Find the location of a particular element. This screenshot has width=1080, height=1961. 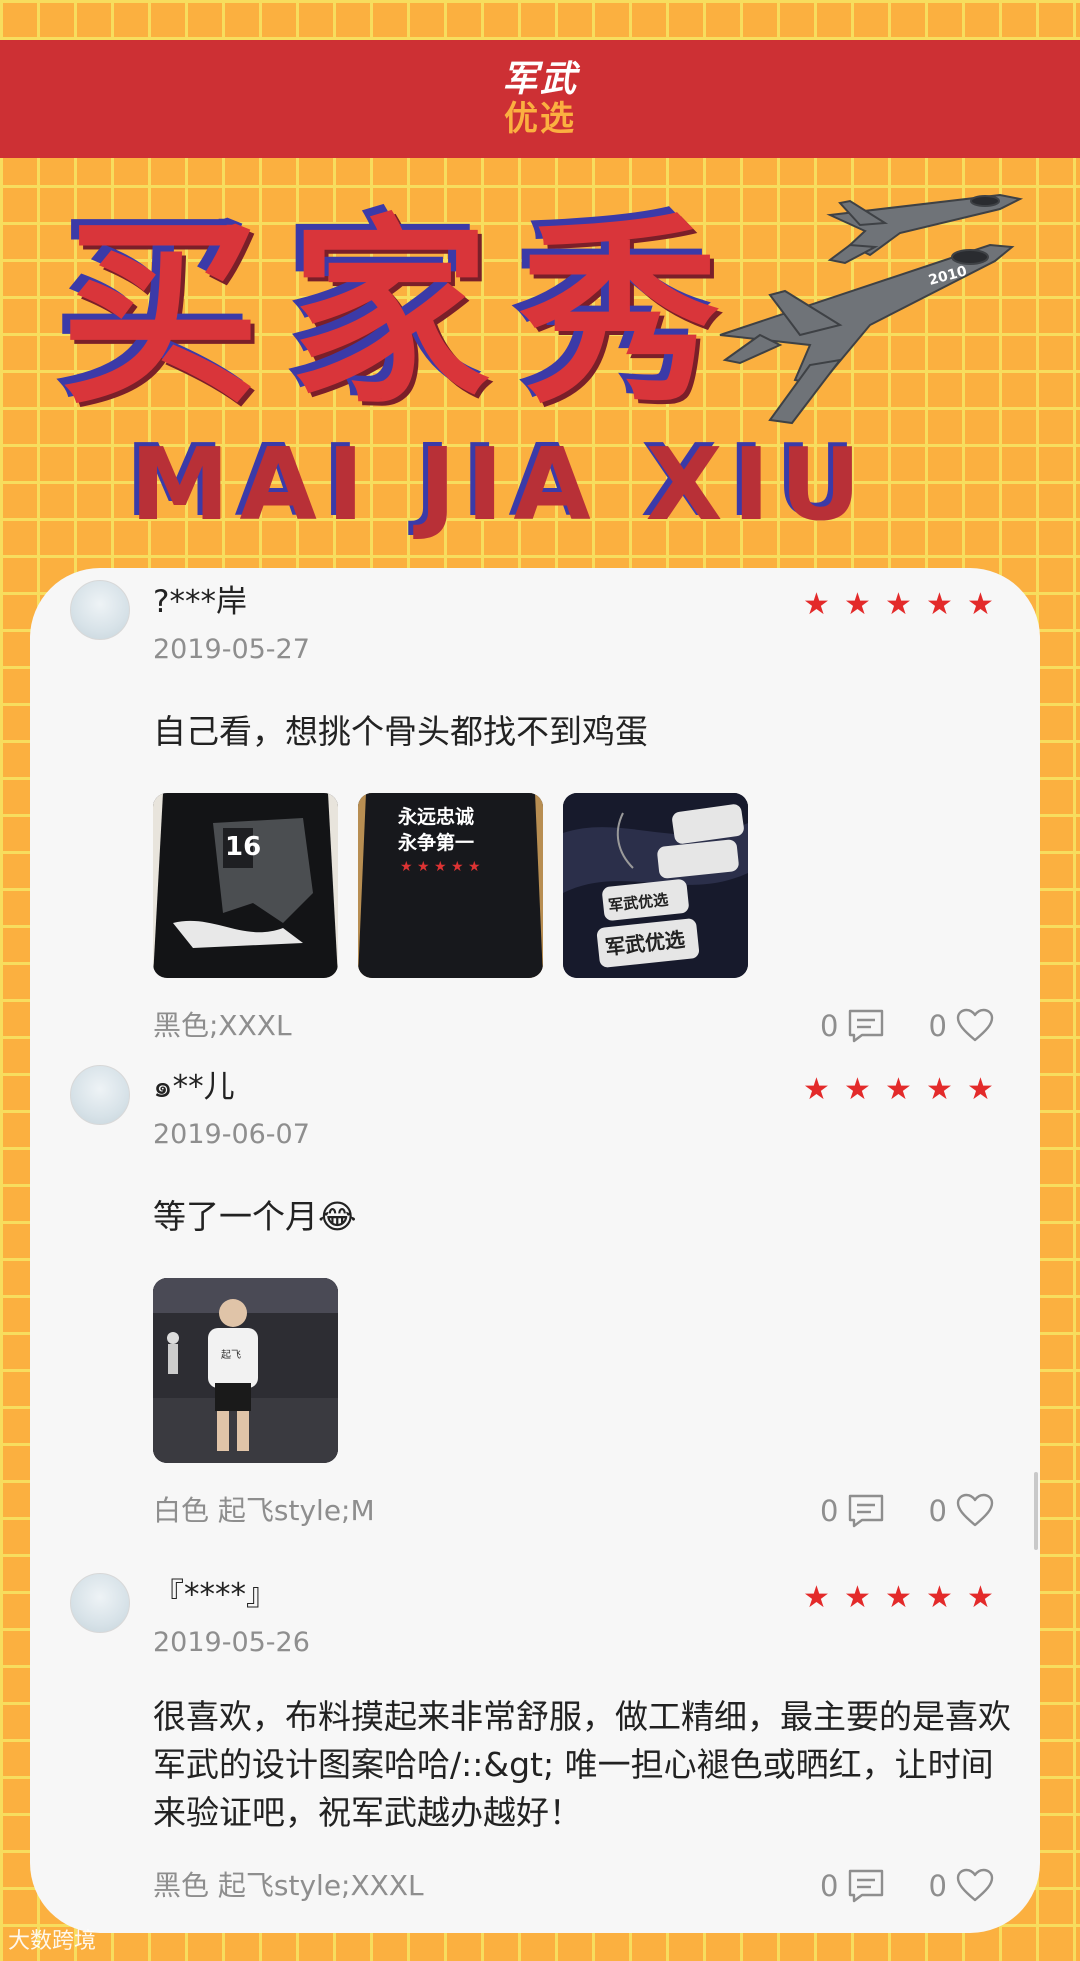

review-date: 2019-05-26 is located at coordinates (231, 1642).